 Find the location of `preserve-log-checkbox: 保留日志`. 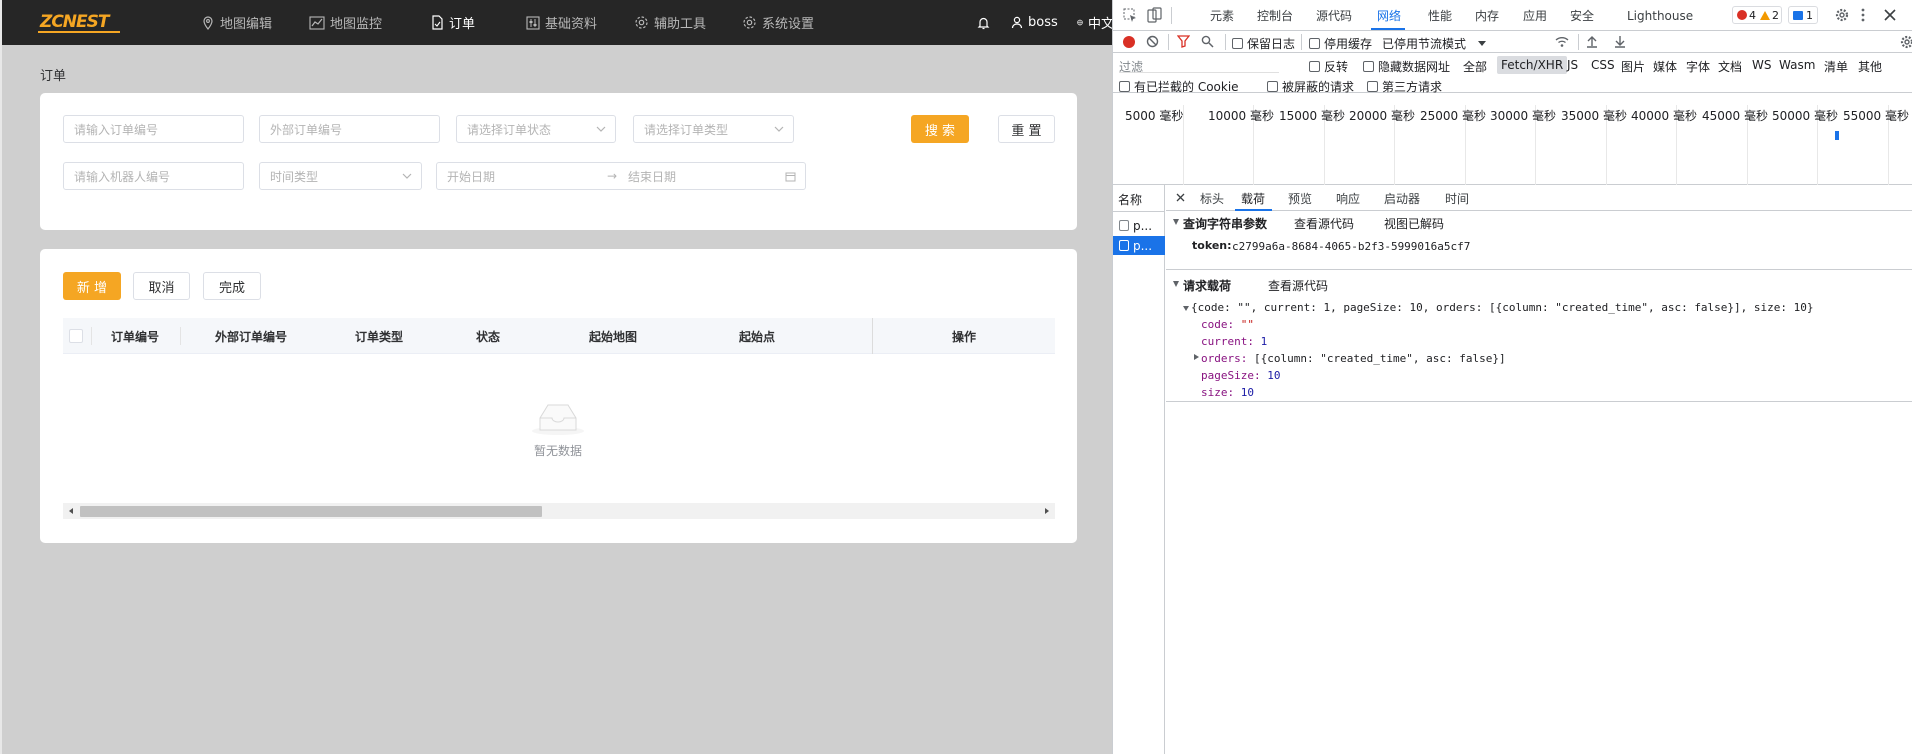

preserve-log-checkbox: 保留日志 is located at coordinates (1263, 43).